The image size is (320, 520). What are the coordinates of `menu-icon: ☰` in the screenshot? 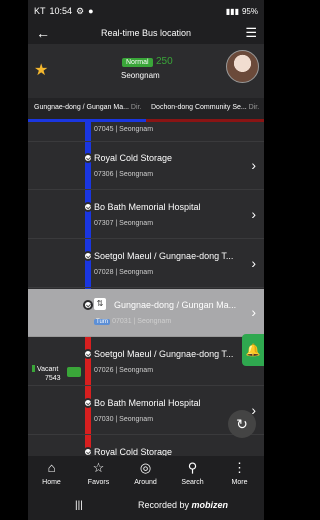 It's located at (251, 33).